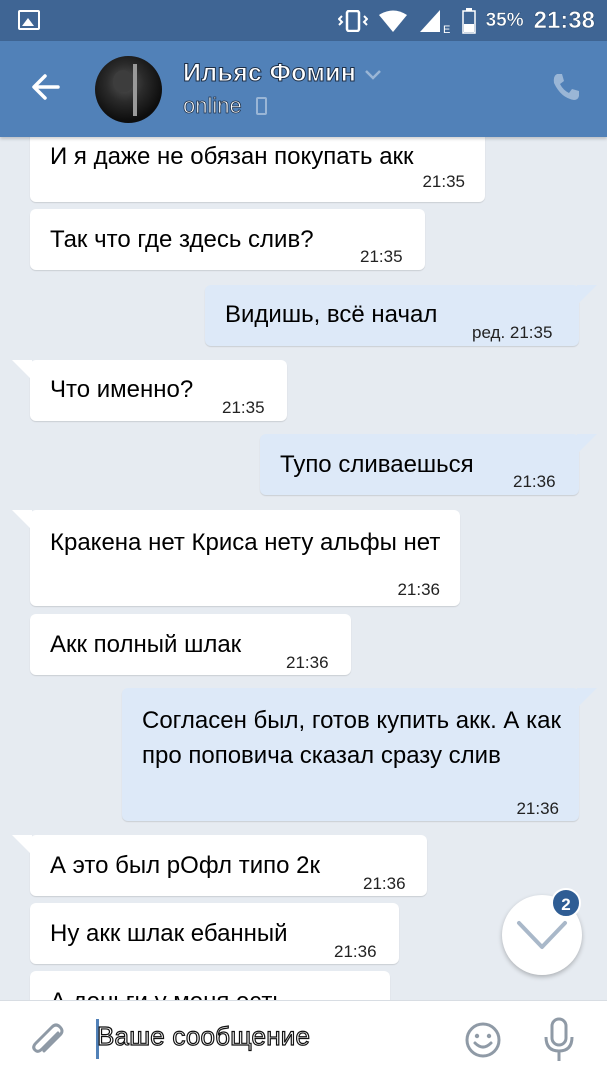  What do you see at coordinates (559, 1040) in the screenshot?
I see `microphone-icon` at bounding box center [559, 1040].